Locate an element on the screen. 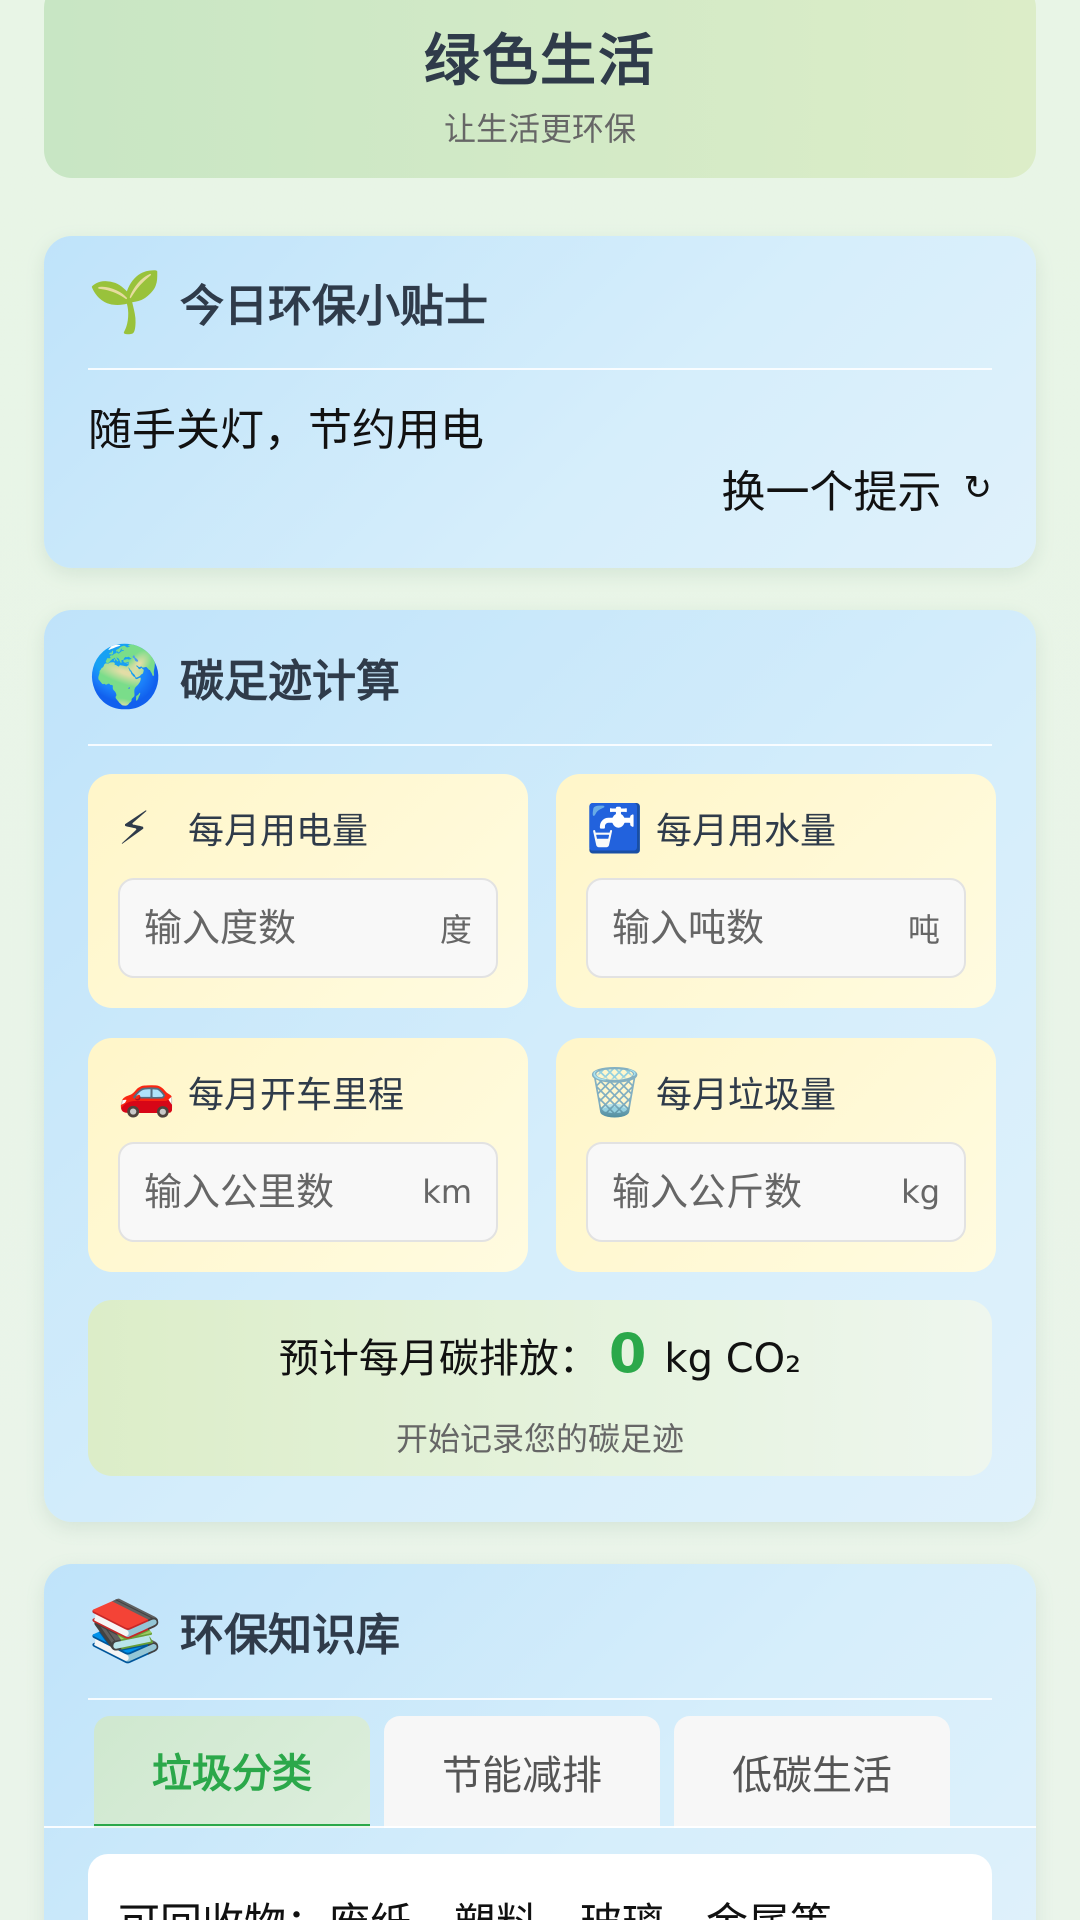  waste-field: 🗑️ 每月垃圾量 kg is located at coordinates (776, 1155).